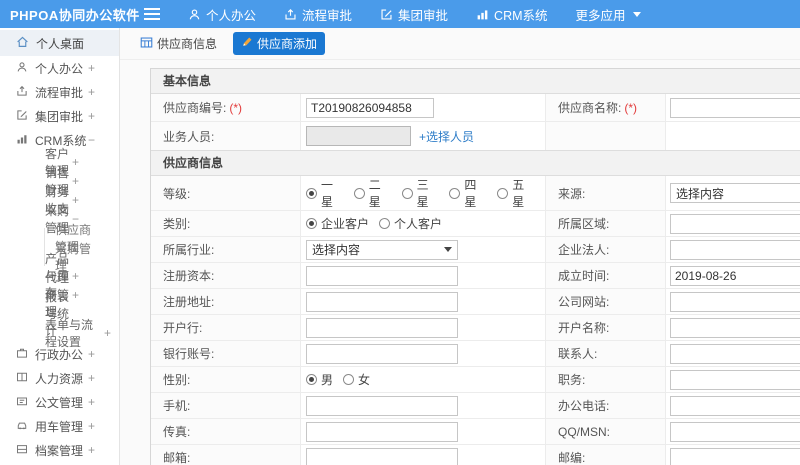 The height and width of the screenshot is (465, 800). What do you see at coordinates (91, 140) in the screenshot?
I see `collapse-icon: −` at bounding box center [91, 140].